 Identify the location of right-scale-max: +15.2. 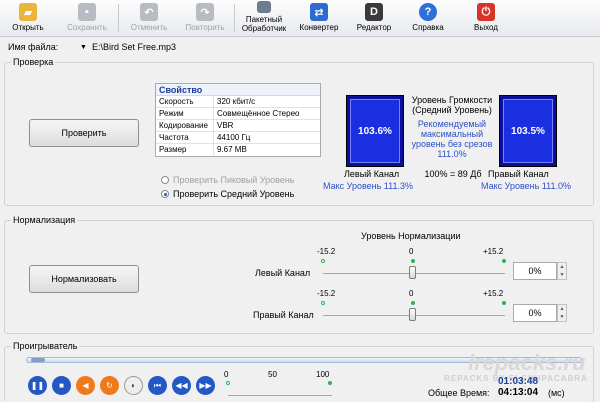
(493, 293).